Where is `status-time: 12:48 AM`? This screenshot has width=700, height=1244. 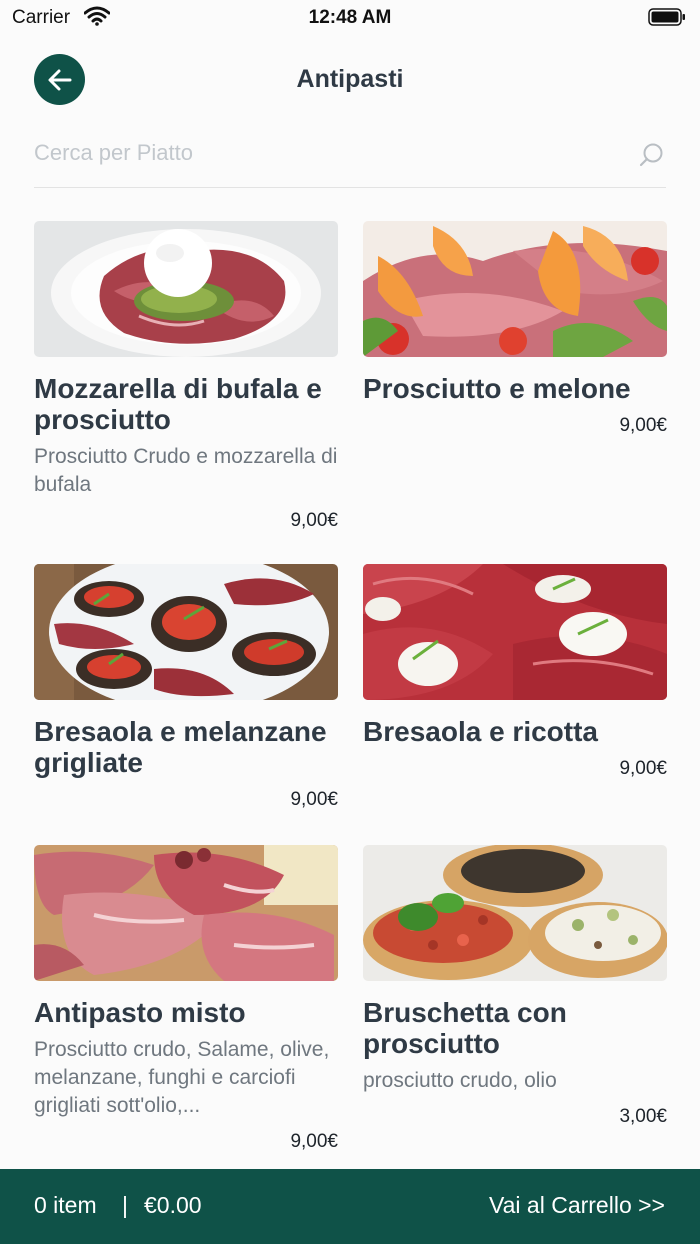
status-time: 12:48 AM is located at coordinates (350, 17).